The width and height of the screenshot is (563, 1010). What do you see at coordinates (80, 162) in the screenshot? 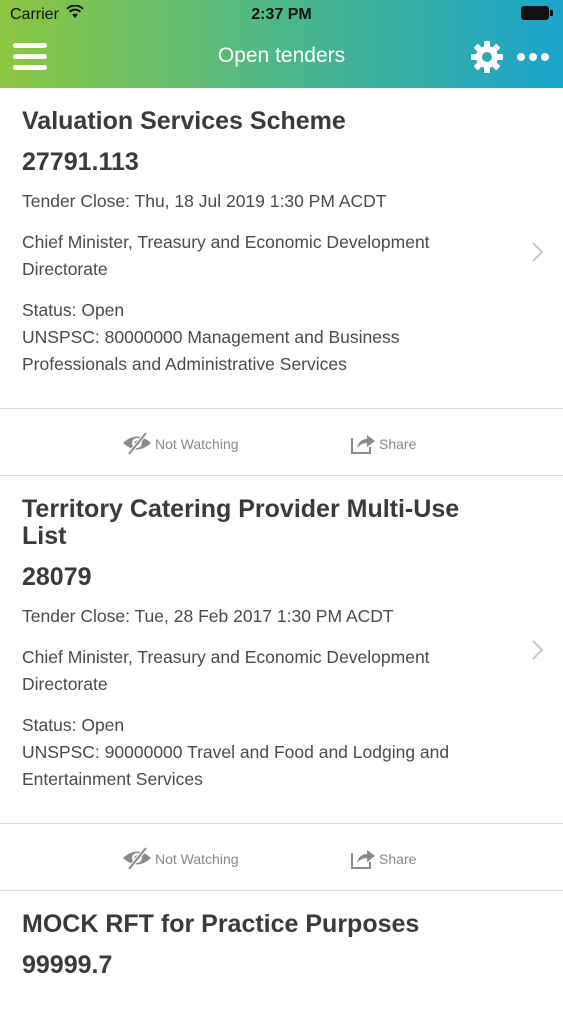
I see `tender-id: 27791.113` at bounding box center [80, 162].